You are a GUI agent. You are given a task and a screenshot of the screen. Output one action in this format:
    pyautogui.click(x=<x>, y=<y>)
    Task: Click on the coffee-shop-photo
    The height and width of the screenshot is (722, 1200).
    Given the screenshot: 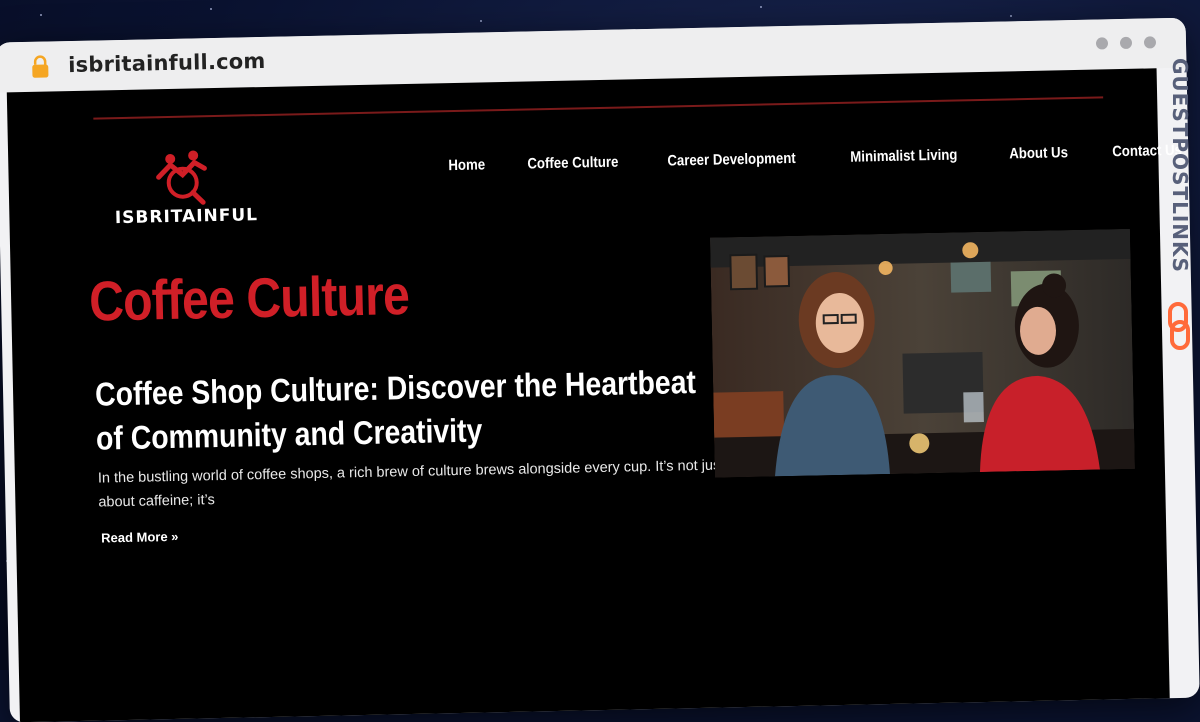 What is the action you would take?
    pyautogui.click(x=922, y=353)
    